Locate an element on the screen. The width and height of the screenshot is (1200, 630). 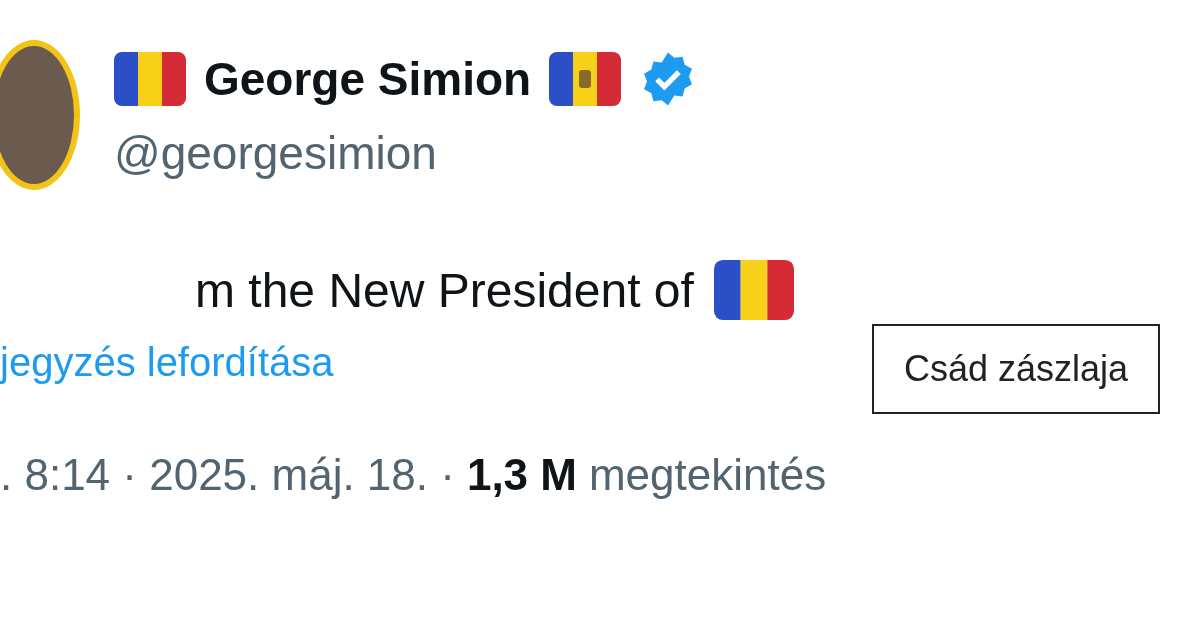
timestamp: . 8:14 · 2025. máj. 18. · is located at coordinates (227, 475).